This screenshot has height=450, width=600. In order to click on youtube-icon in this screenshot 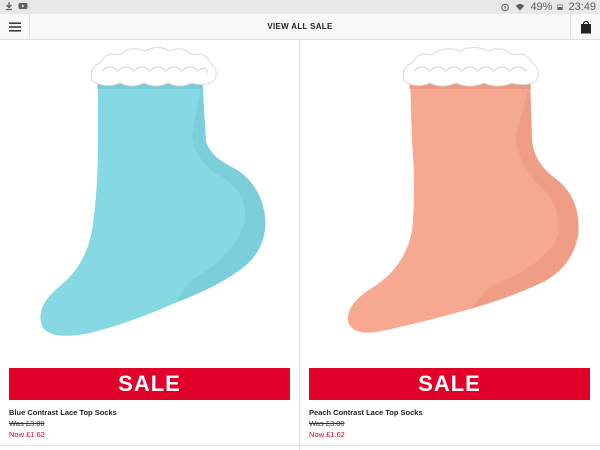, I will do `click(23, 6)`.